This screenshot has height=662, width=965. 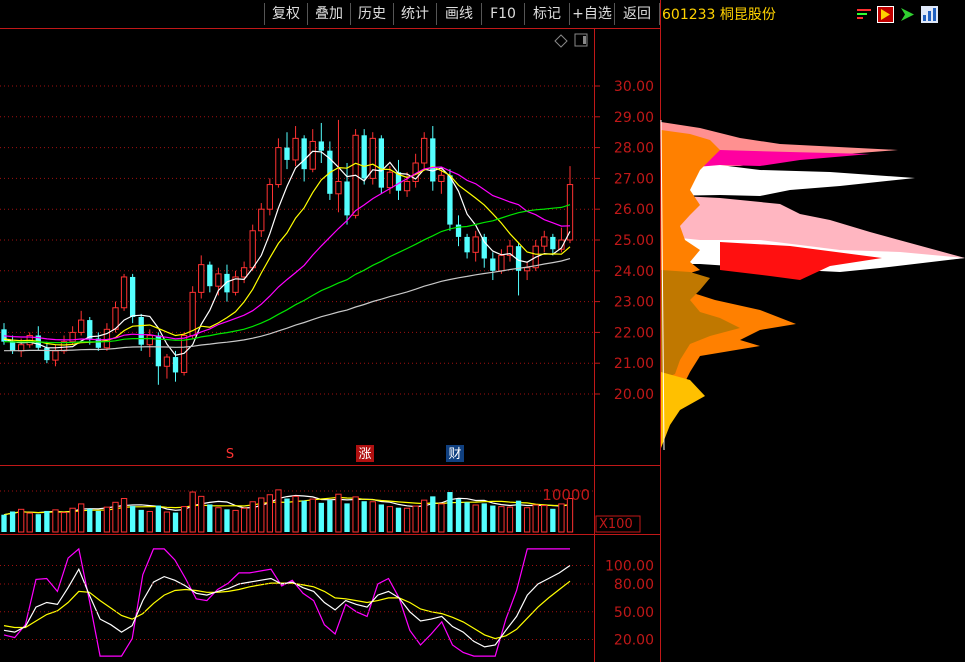 What do you see at coordinates (584, 40) in the screenshot?
I see `window-toggle-bar` at bounding box center [584, 40].